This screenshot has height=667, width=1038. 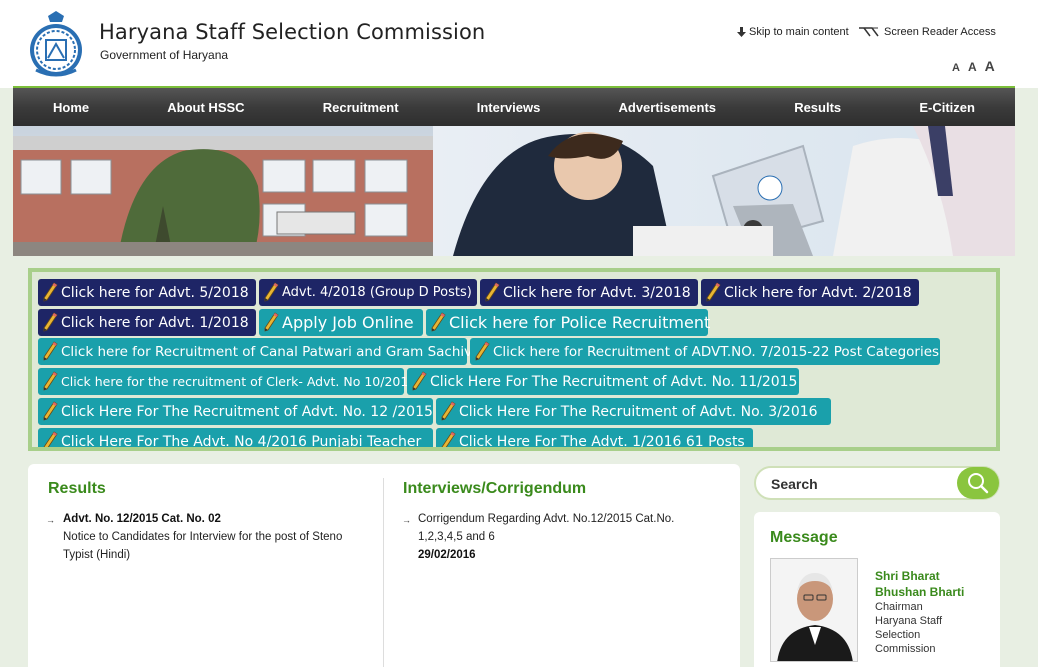 I want to click on advt-1-2016-link: Click Here For The Advt. 1/2016 61 Posts, so click(x=594, y=439).